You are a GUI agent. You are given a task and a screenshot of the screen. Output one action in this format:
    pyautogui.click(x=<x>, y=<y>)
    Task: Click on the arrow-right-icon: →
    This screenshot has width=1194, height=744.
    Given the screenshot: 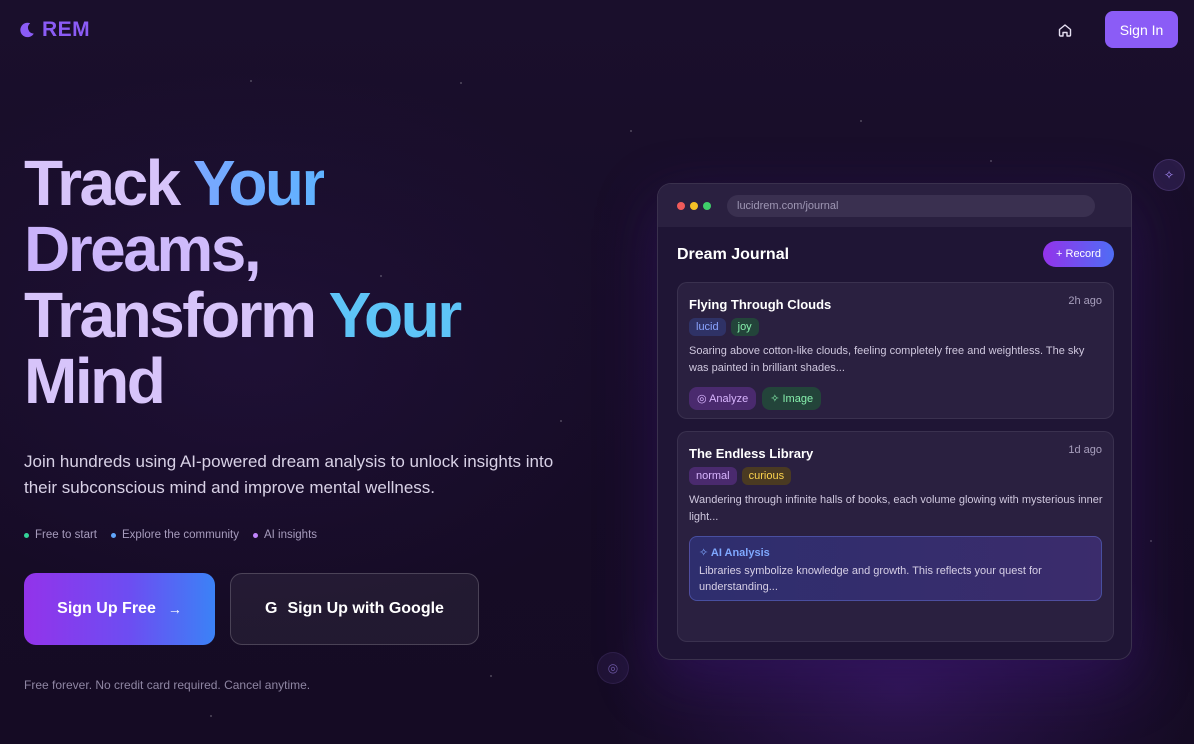 What is the action you would take?
    pyautogui.click(x=174, y=609)
    